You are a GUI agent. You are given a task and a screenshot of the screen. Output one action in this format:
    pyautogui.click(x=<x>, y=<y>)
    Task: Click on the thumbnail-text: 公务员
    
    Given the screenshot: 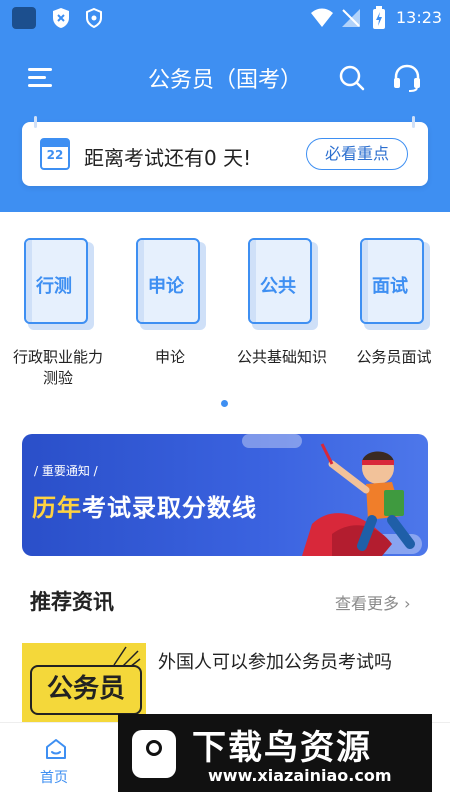 What is the action you would take?
    pyautogui.click(x=86, y=690)
    